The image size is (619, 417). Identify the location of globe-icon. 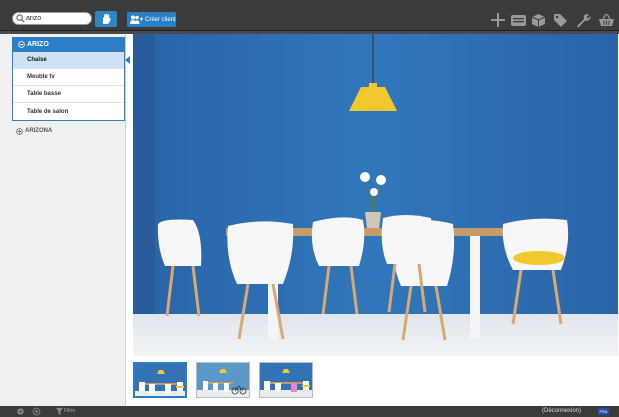
(36, 411).